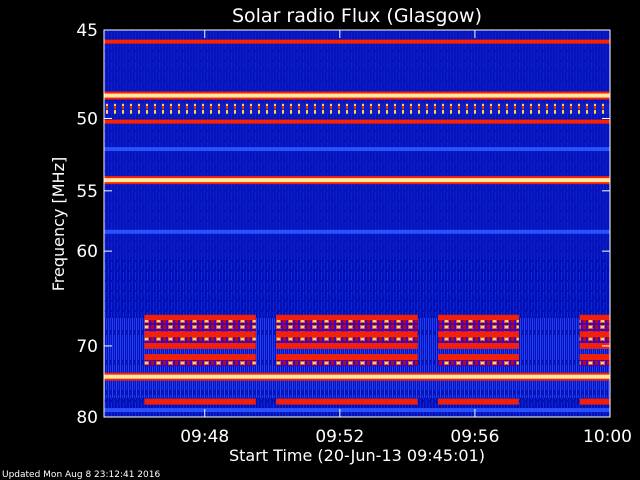 Image resolution: width=640 pixels, height=480 pixels. What do you see at coordinates (474, 437) in the screenshot?
I see `x-tick-label: 09:56` at bounding box center [474, 437].